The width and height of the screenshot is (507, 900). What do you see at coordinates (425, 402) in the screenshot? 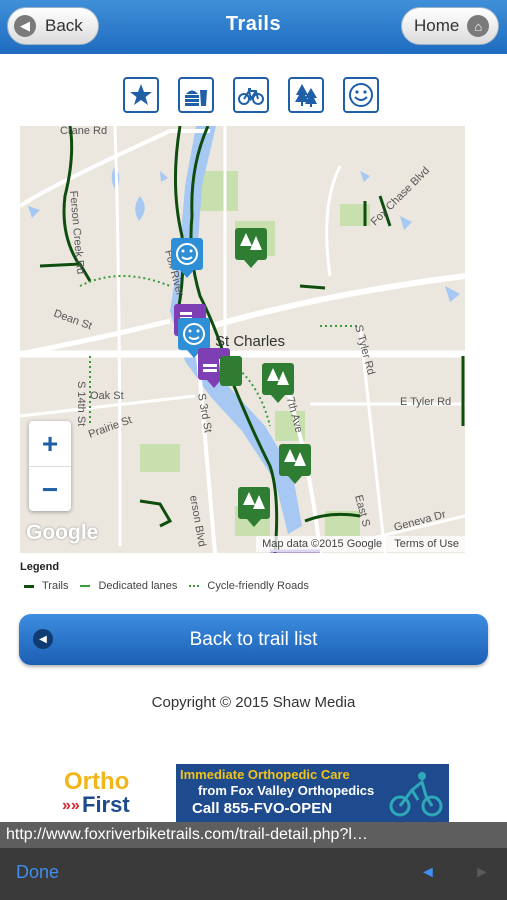
I see `label-e-tyler-rd: E Tyler Rd` at bounding box center [425, 402].